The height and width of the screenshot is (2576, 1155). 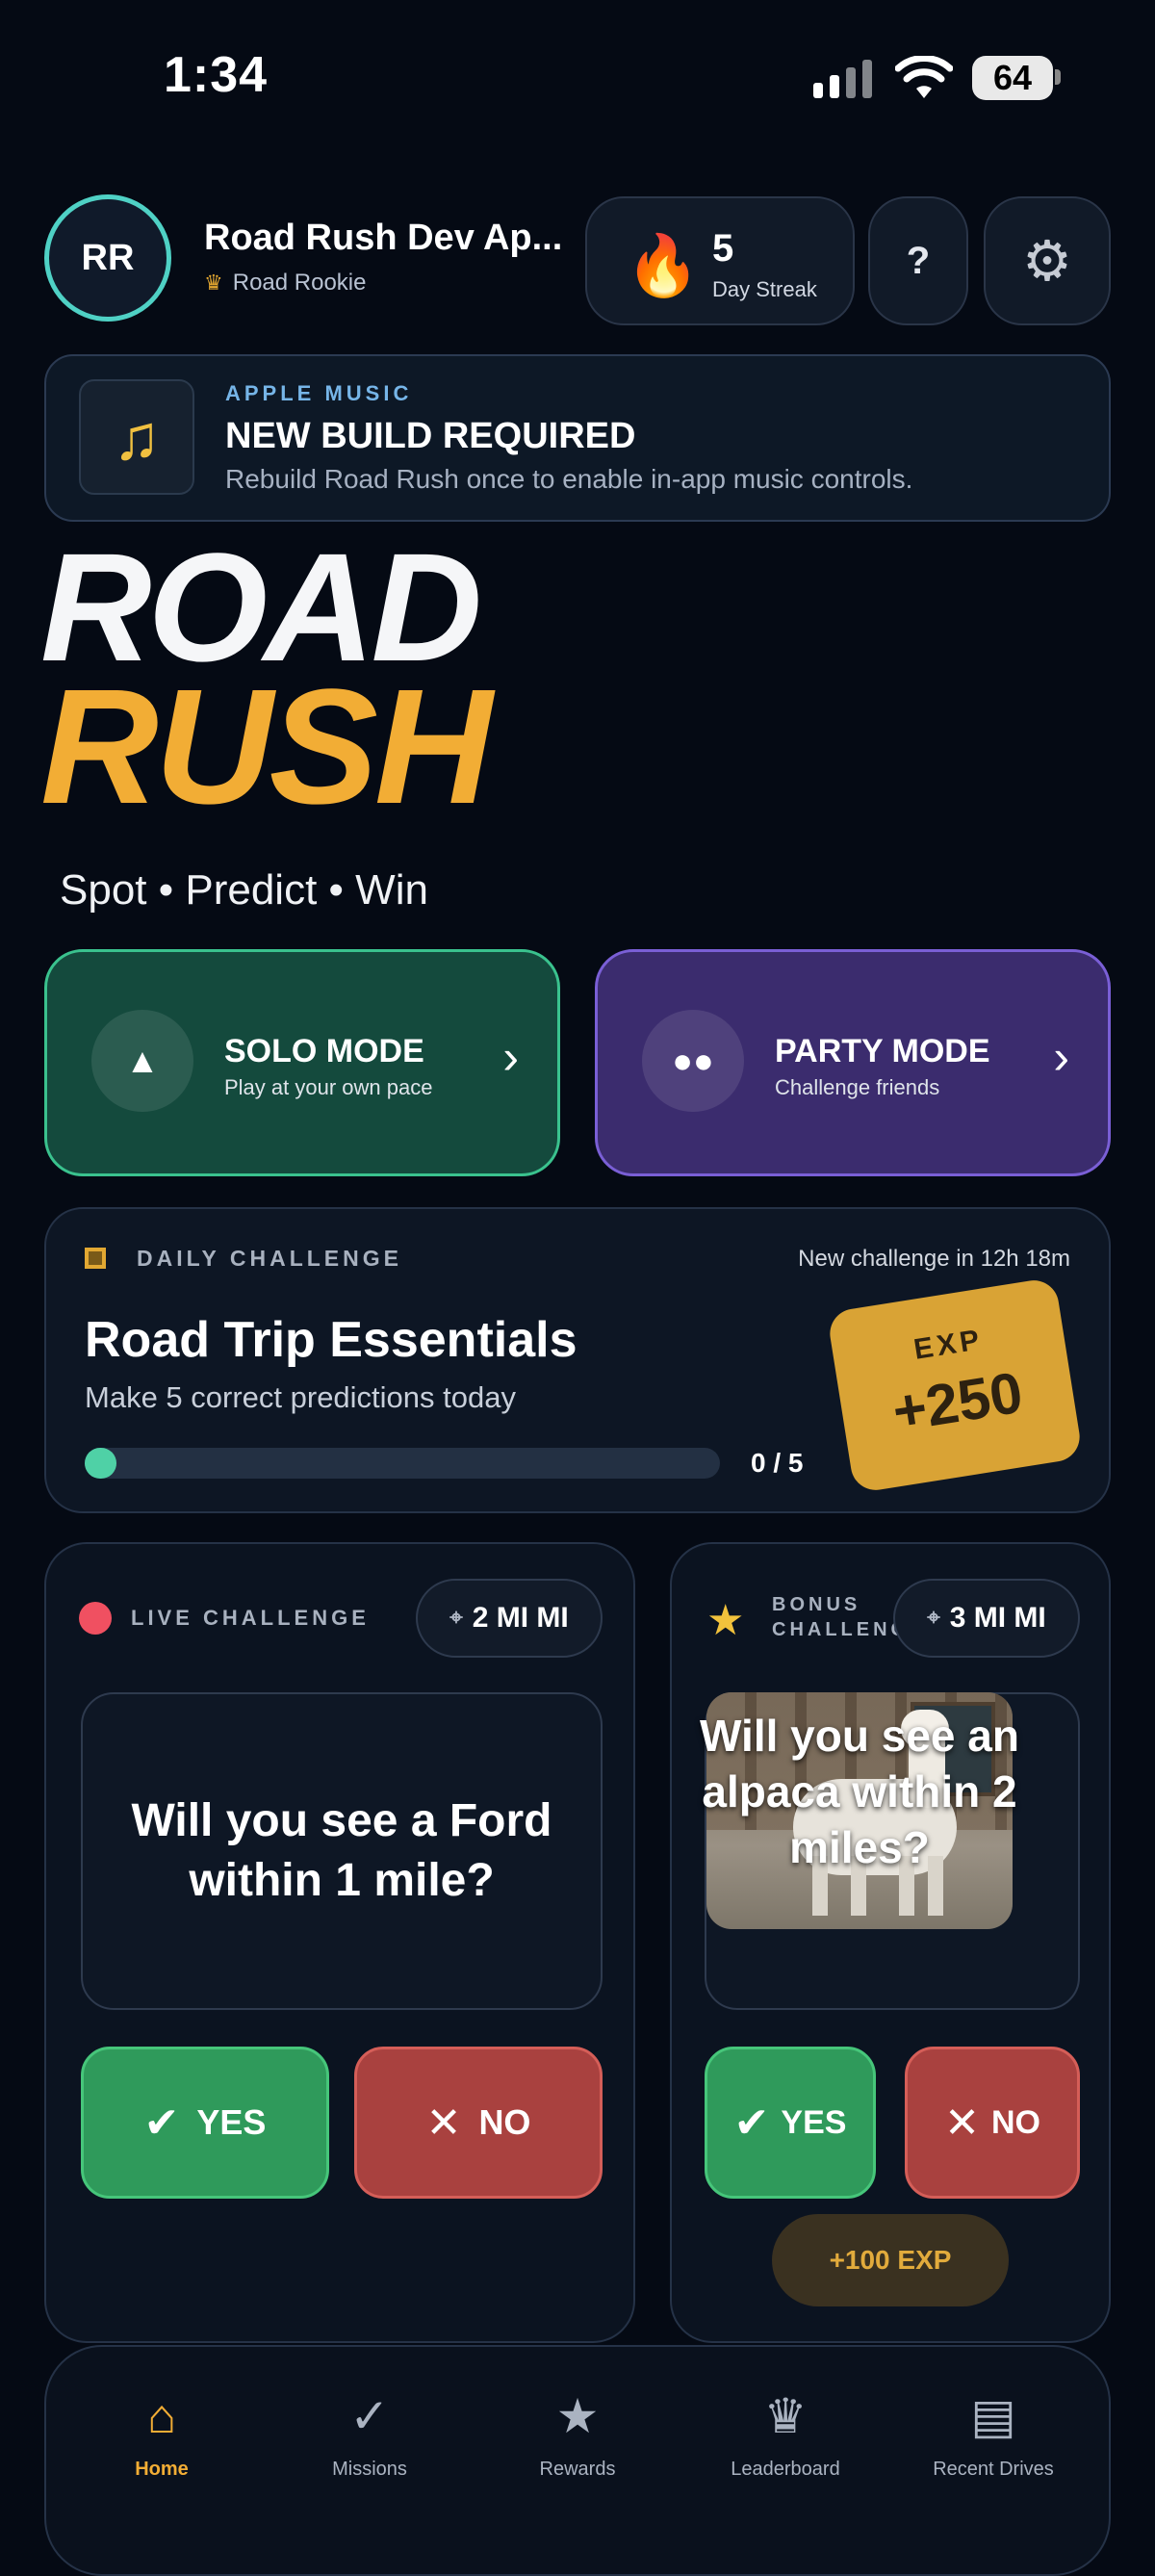 I want to click on solo-mode-subtitle: Play at your own pace, so click(x=328, y=1087).